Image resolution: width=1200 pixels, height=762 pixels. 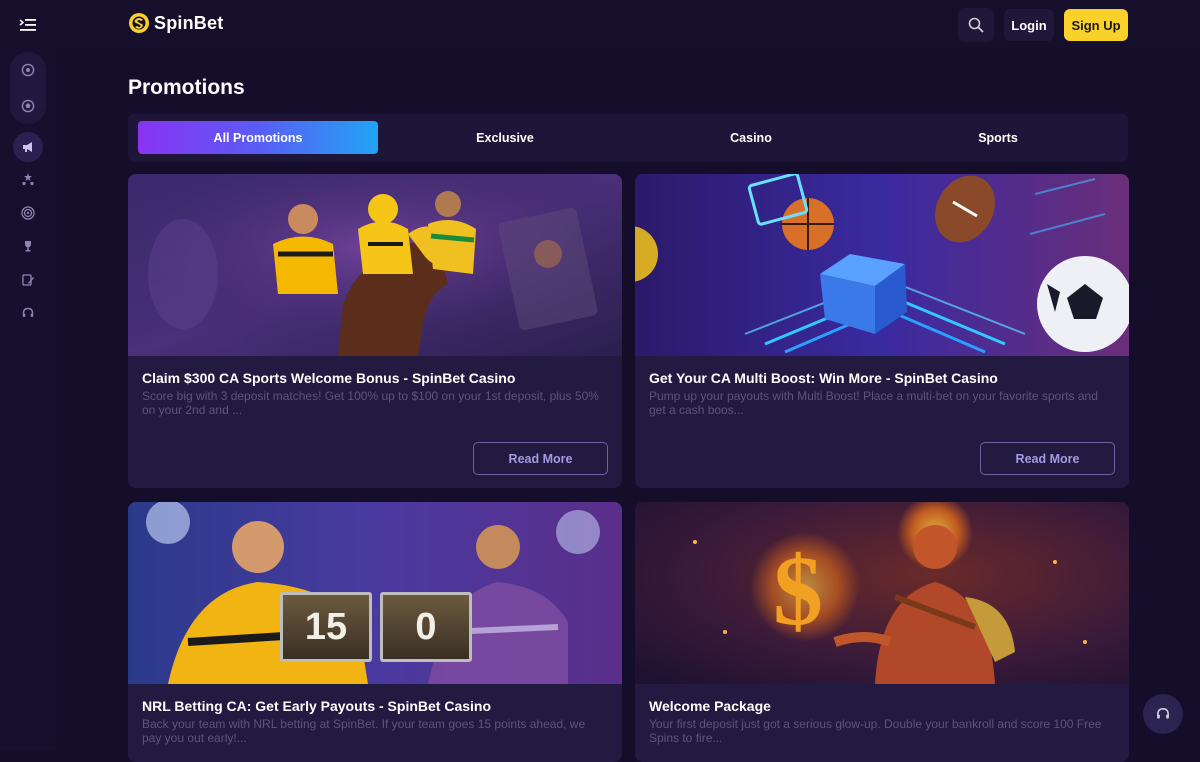 I want to click on sidebar-item-blog, so click(x=28, y=280).